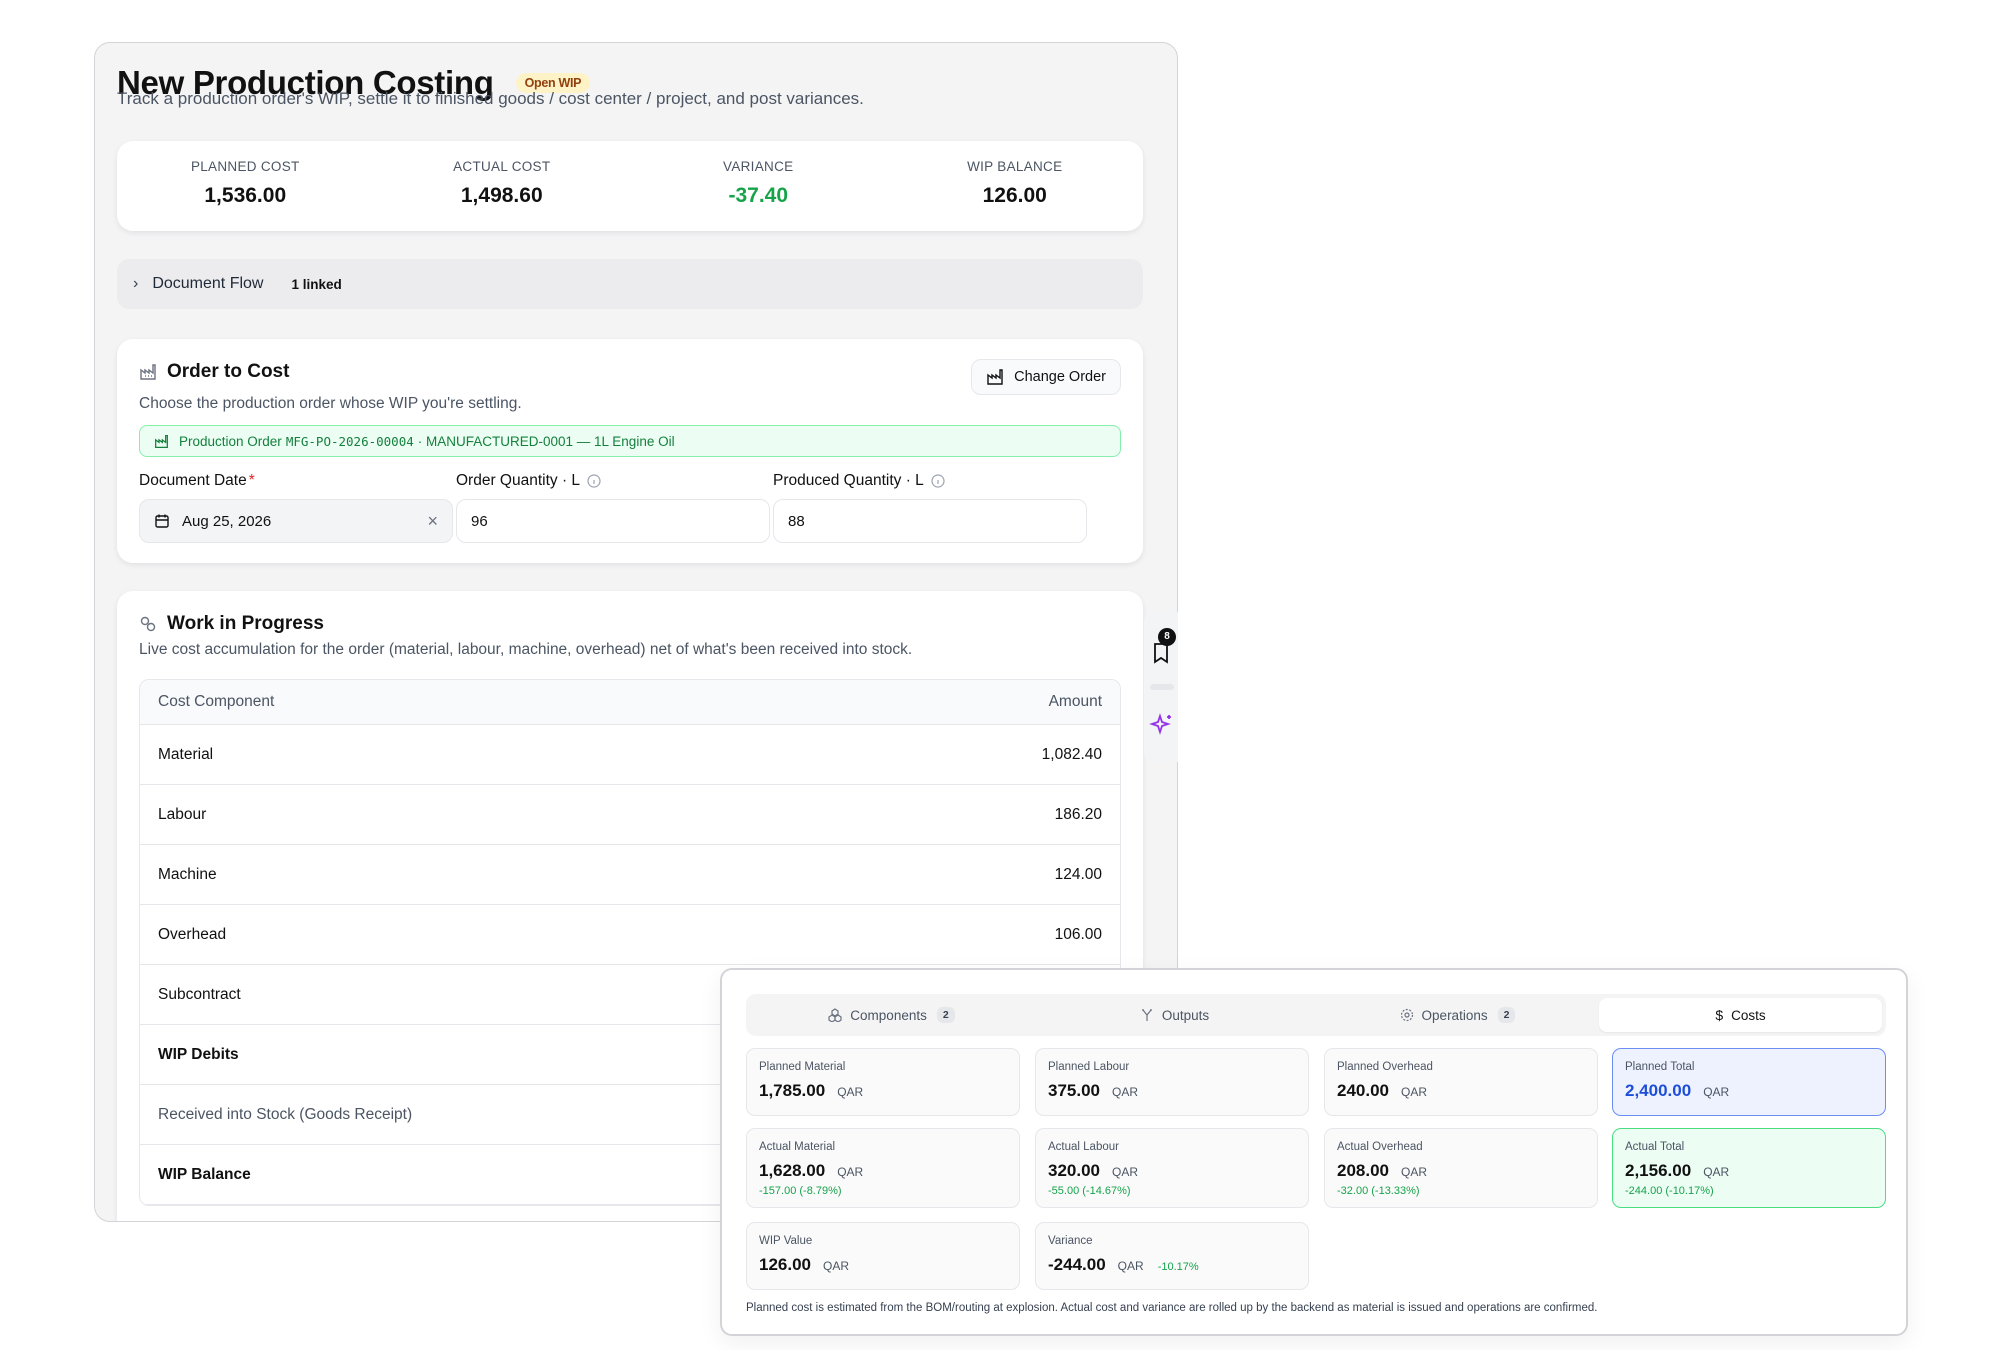 This screenshot has height=1350, width=2000. I want to click on tab-components: Components 2, so click(891, 1015).